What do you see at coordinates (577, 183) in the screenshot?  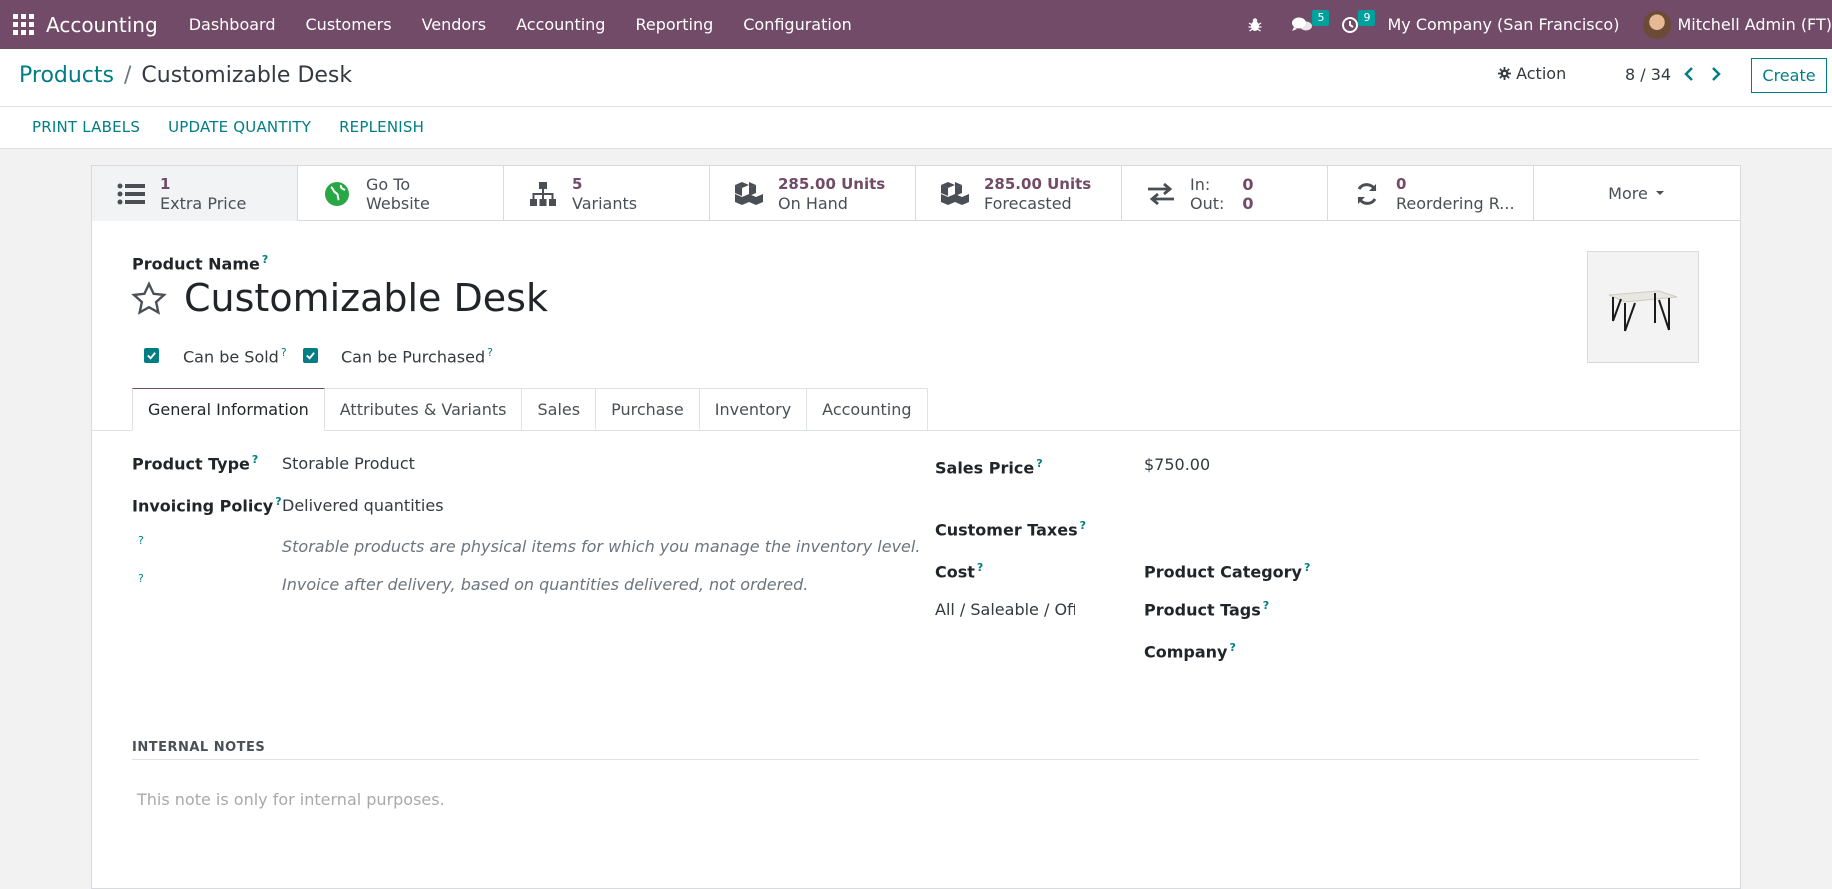 I see `variants-value: 5` at bounding box center [577, 183].